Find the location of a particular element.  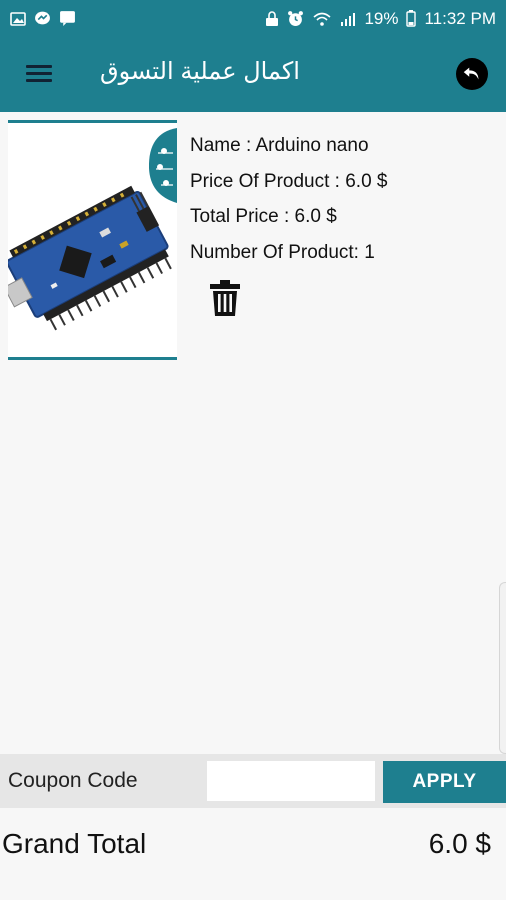

status-bar-left is located at coordinates (43, 18).